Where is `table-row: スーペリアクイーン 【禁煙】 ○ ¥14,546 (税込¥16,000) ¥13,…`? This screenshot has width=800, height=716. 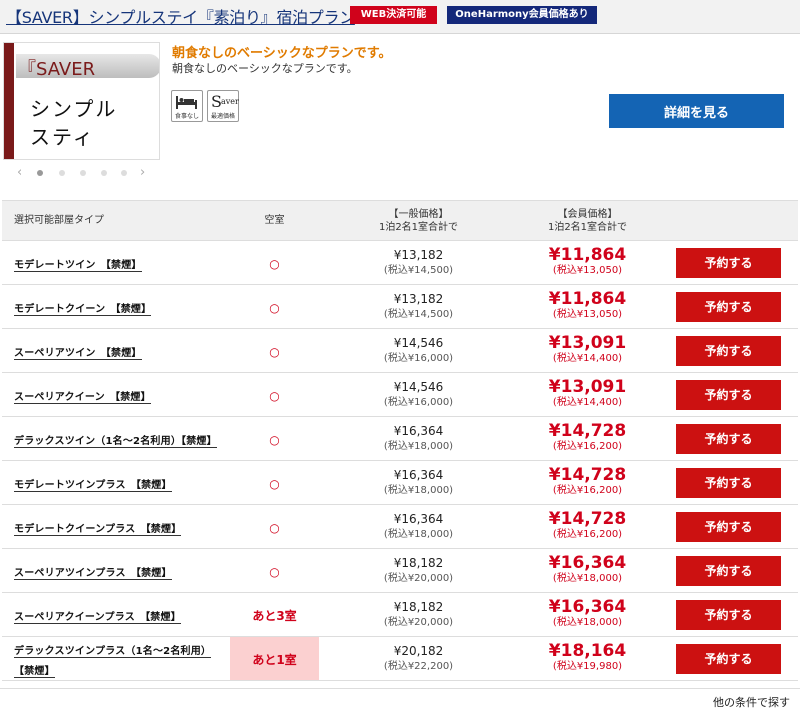
table-row: スーペリアクイーン 【禁煙】 ○ ¥14,546 (税込¥16,000) ¥13,… is located at coordinates (400, 394).